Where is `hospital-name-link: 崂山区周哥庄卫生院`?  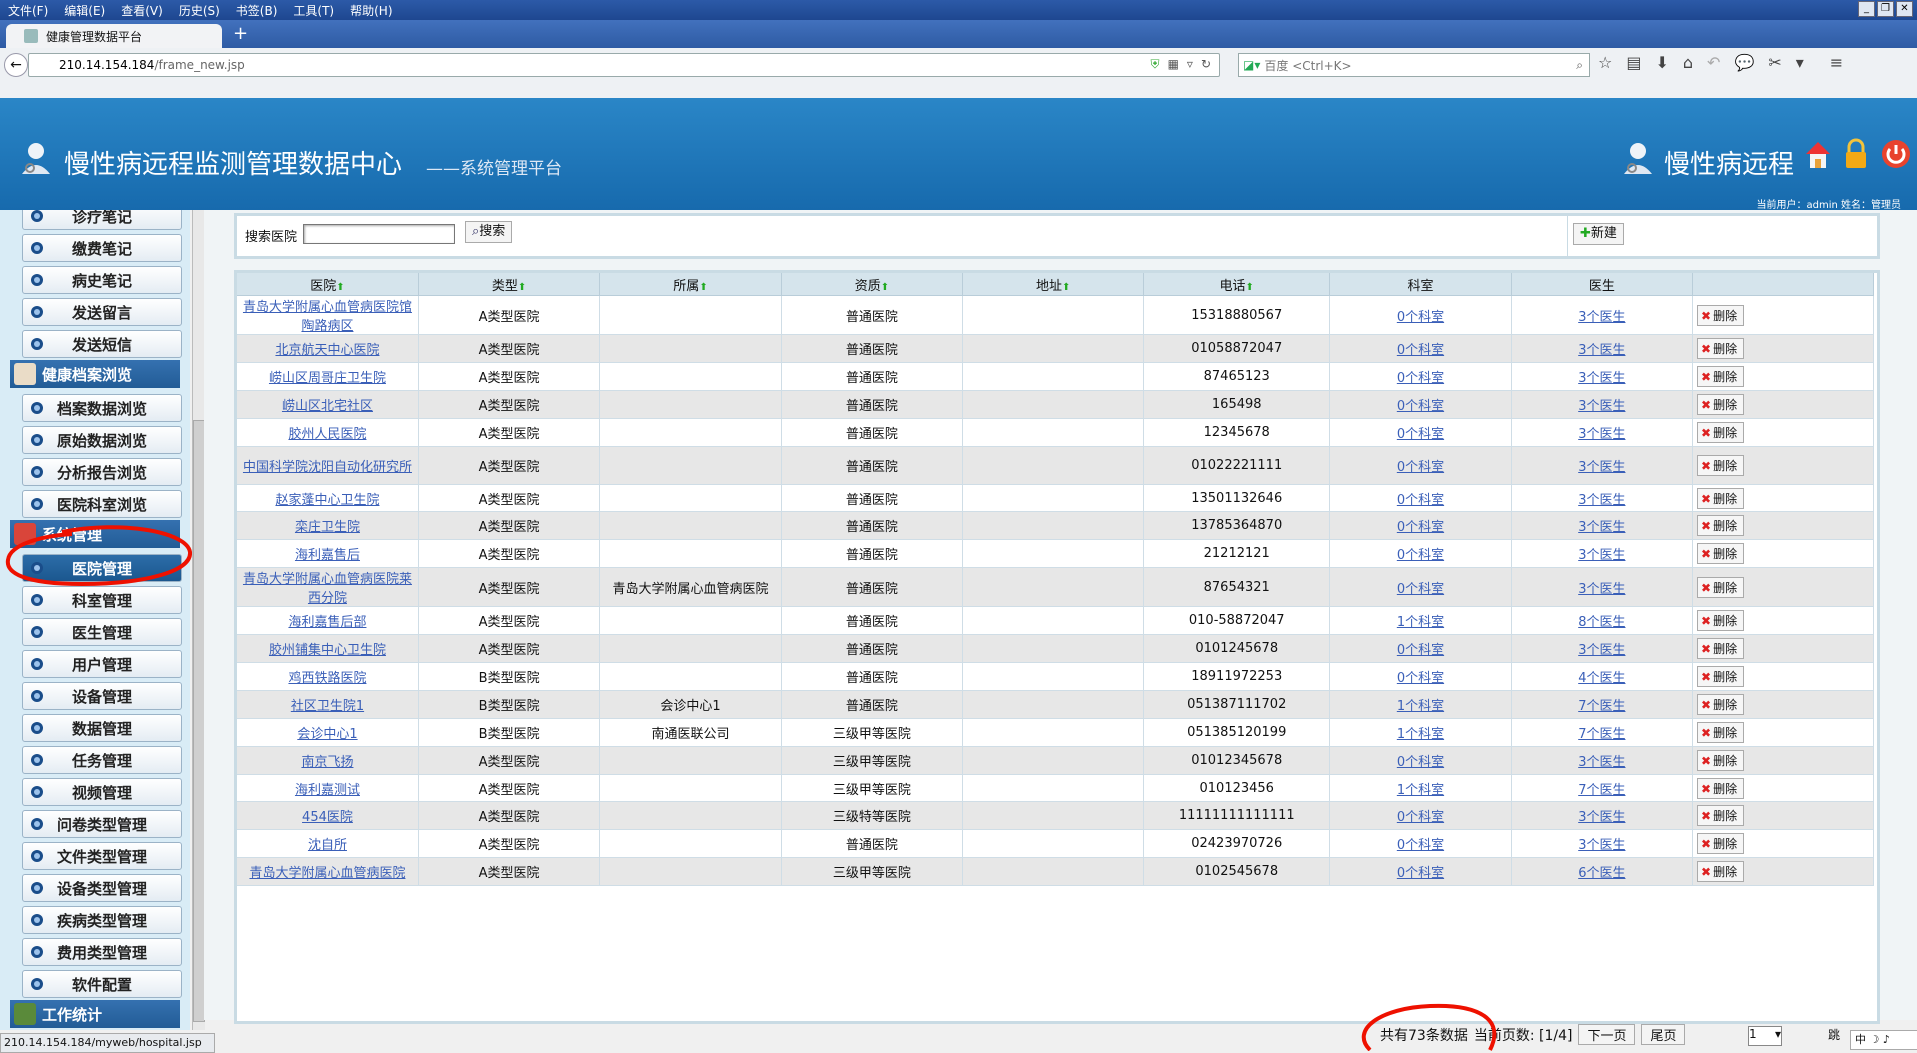
hospital-name-link: 崂山区周哥庄卫生院 is located at coordinates (327, 378).